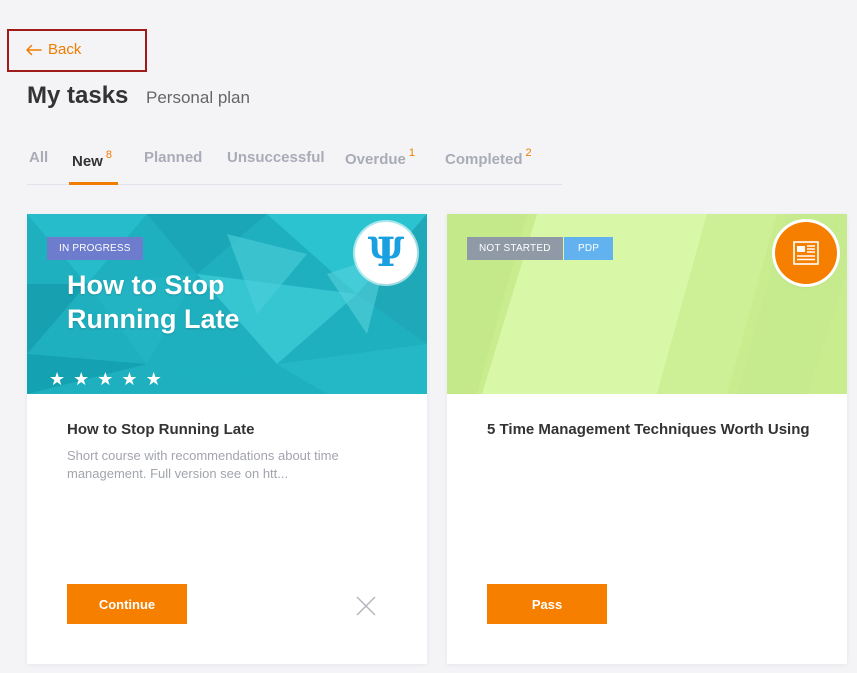  What do you see at coordinates (95, 248) in the screenshot?
I see `status-badge: IN PROGRESS` at bounding box center [95, 248].